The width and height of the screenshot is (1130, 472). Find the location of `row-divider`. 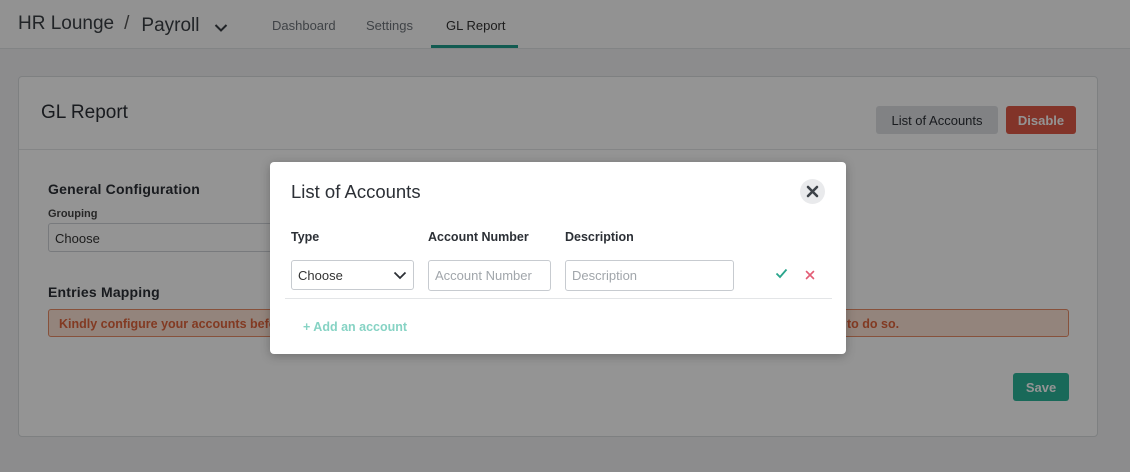

row-divider is located at coordinates (558, 298).